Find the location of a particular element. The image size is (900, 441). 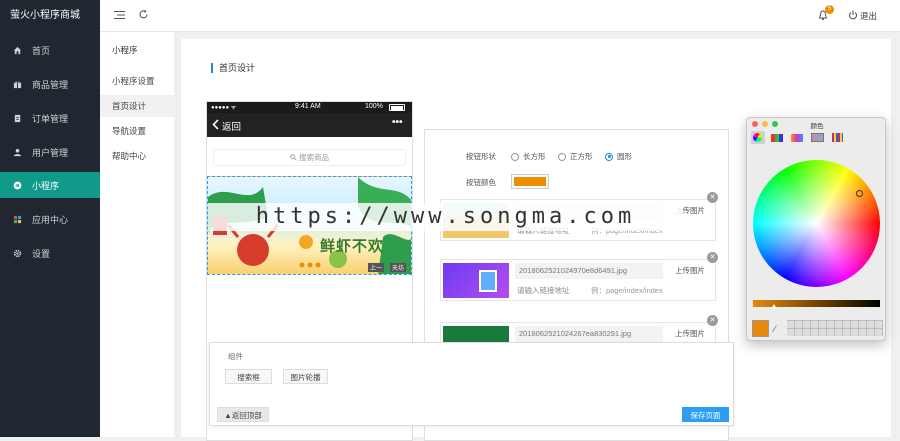

window-title: 颜色 is located at coordinates (817, 126).